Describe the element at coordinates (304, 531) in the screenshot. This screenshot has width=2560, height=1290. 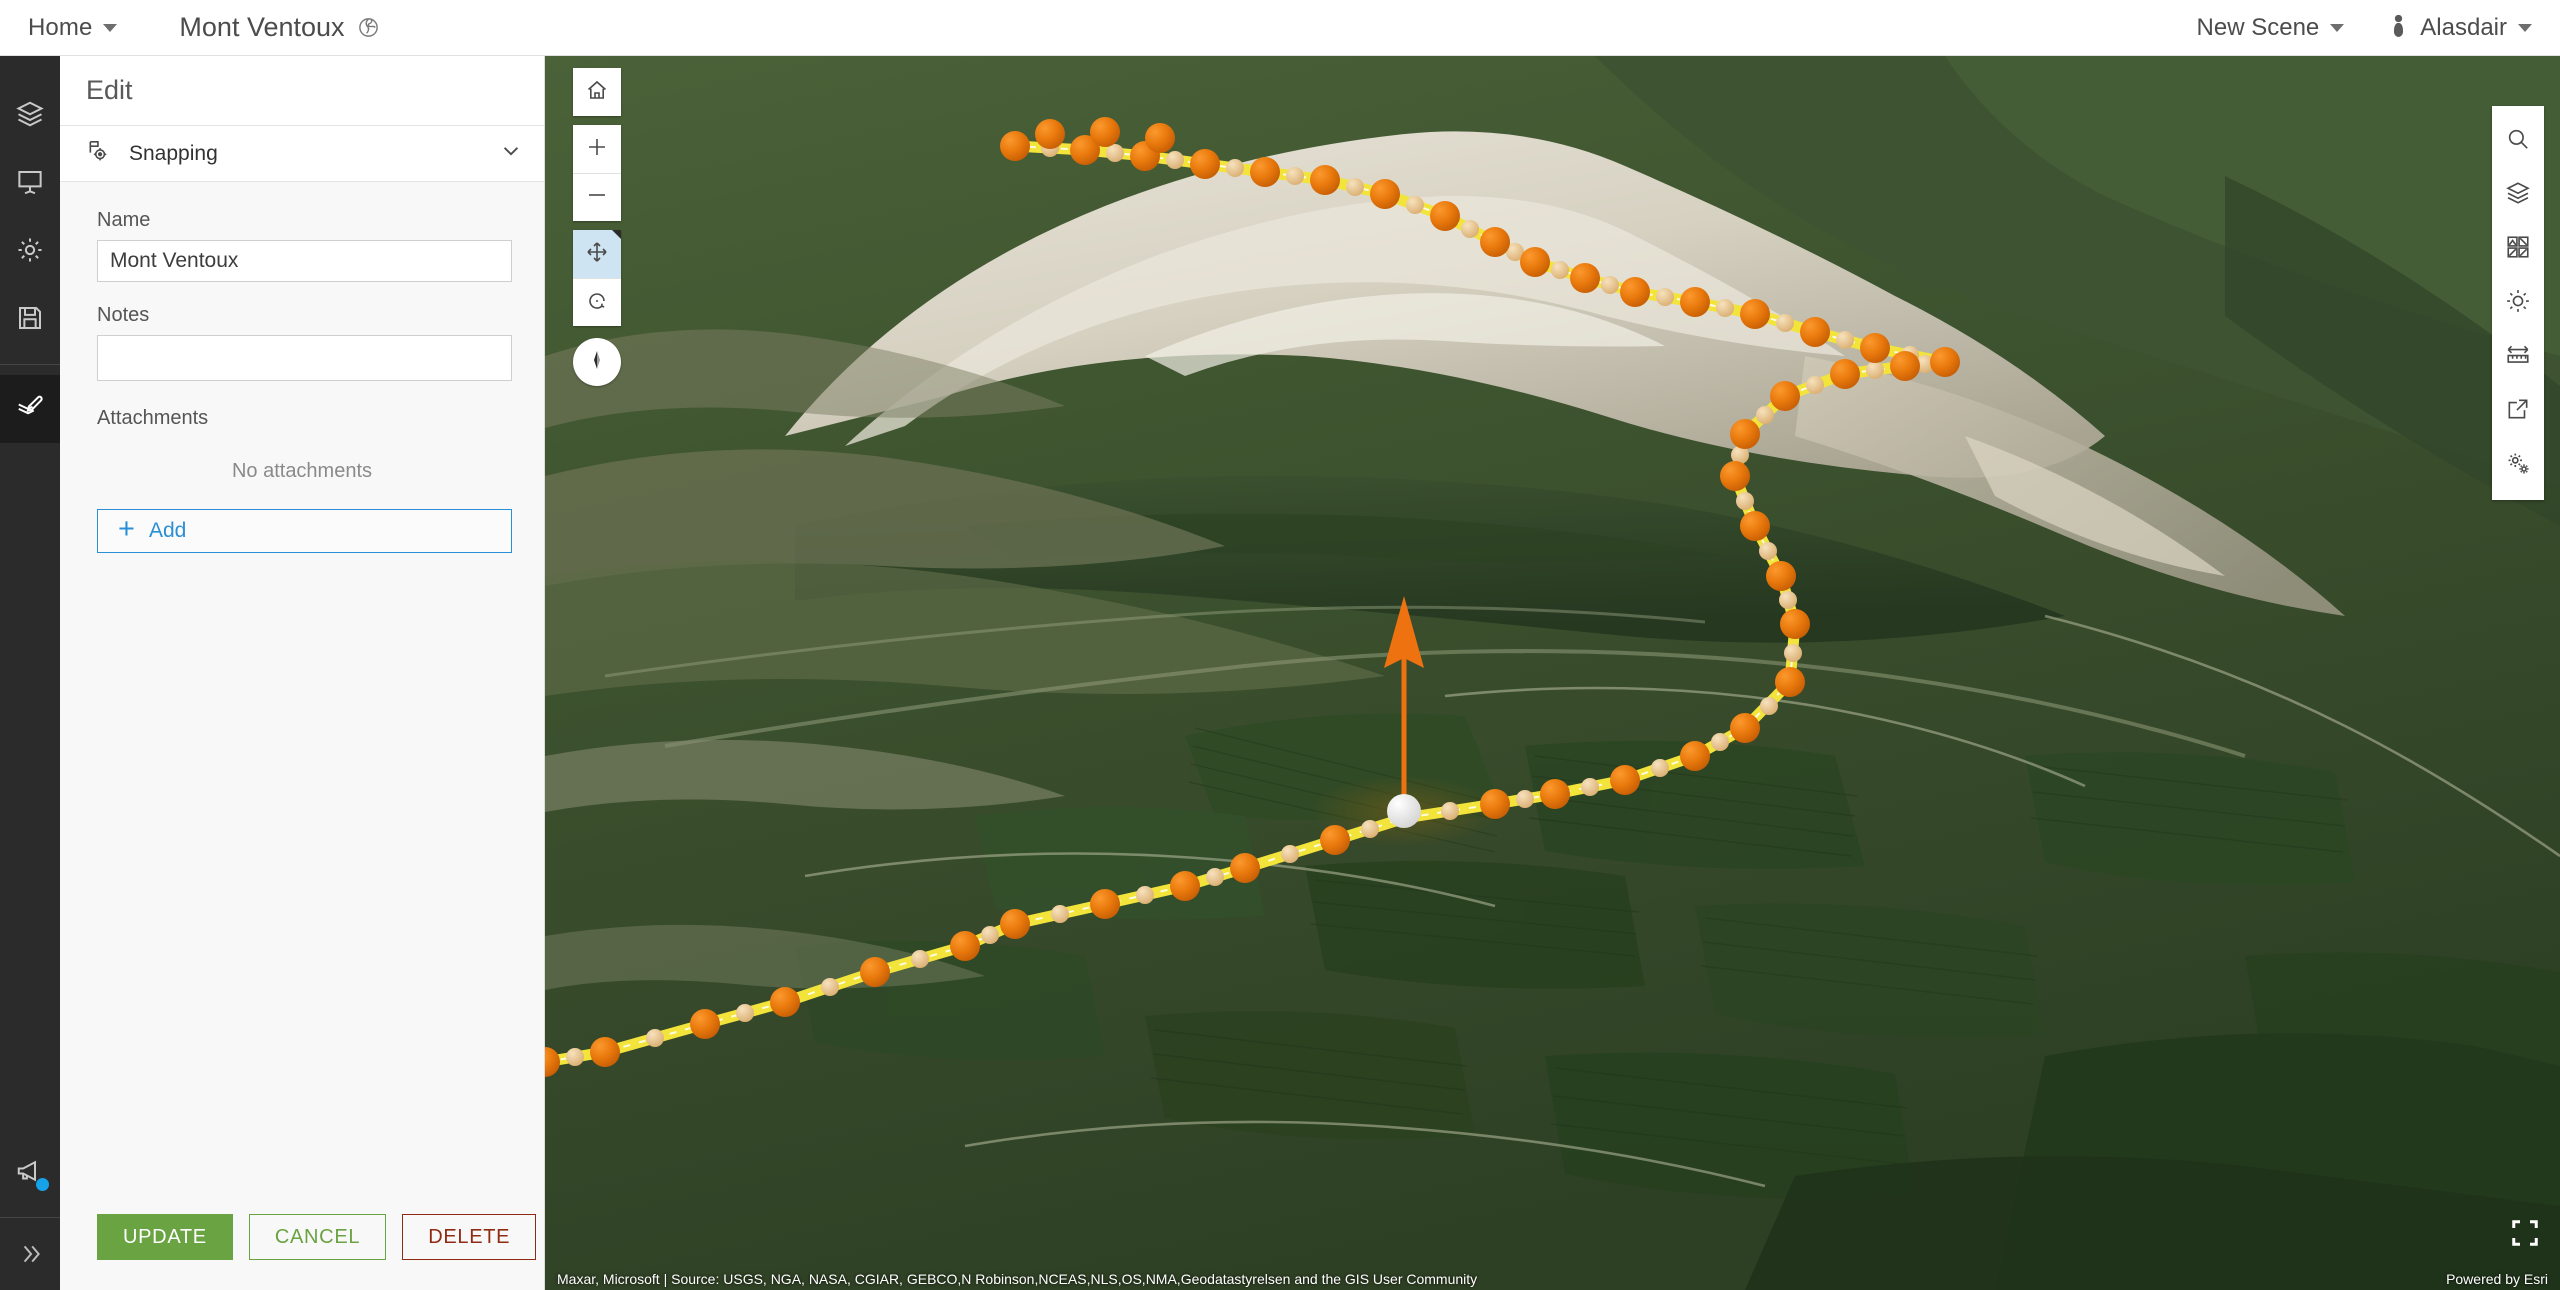
I see `add-attachment-button: + Add` at that location.